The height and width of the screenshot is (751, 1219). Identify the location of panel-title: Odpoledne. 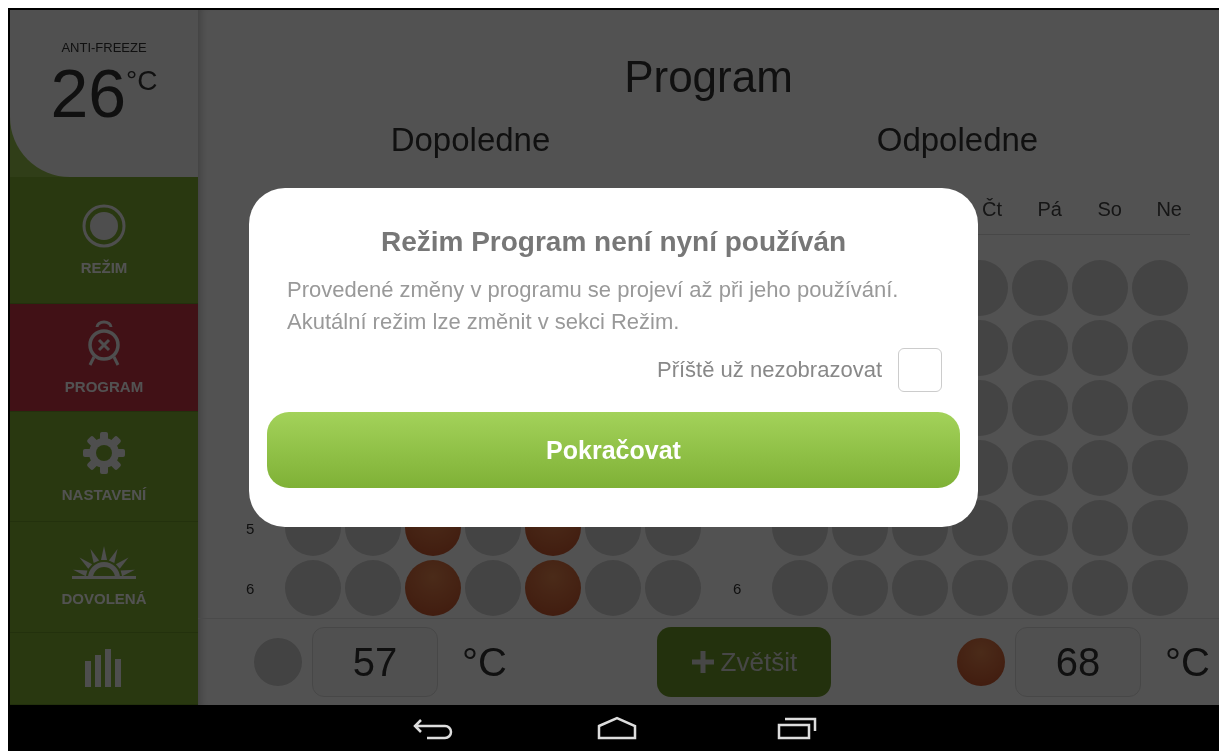
(957, 140).